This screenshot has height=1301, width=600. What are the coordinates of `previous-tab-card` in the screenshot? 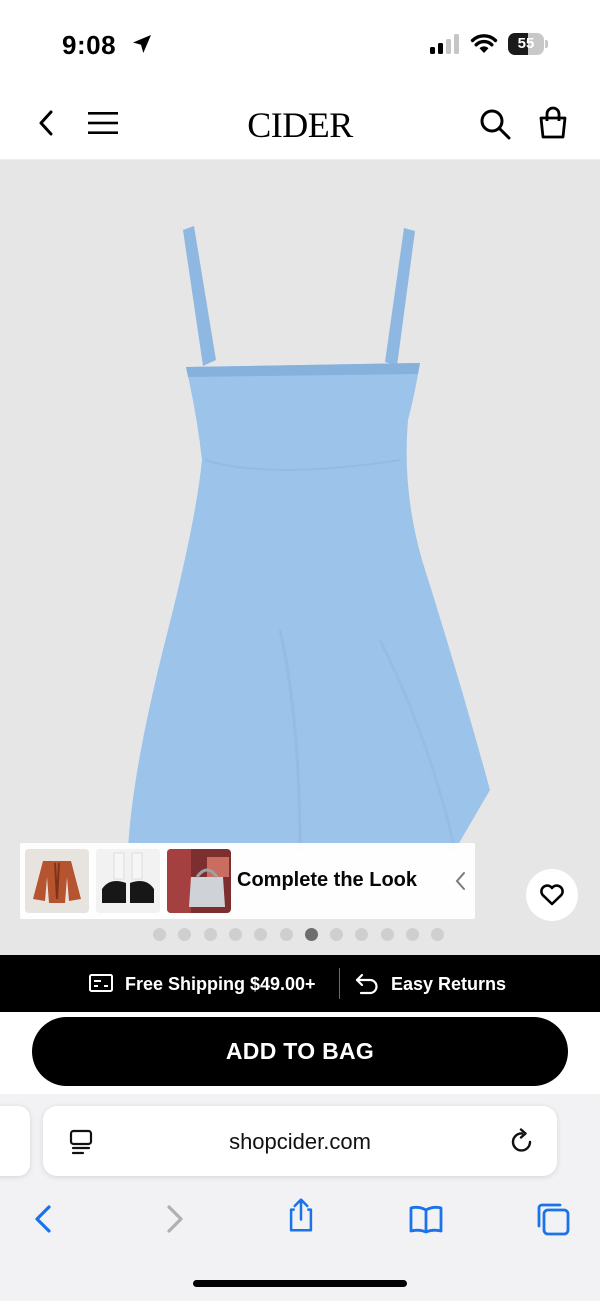 It's located at (15, 1141).